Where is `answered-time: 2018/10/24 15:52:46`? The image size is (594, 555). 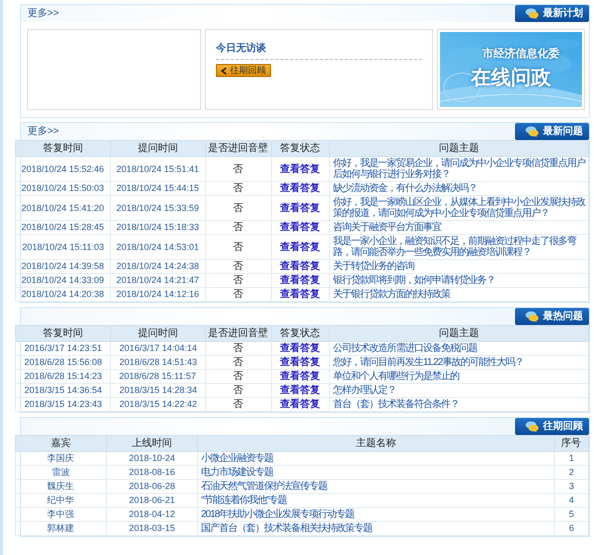 answered-time: 2018/10/24 15:52:46 is located at coordinates (63, 169).